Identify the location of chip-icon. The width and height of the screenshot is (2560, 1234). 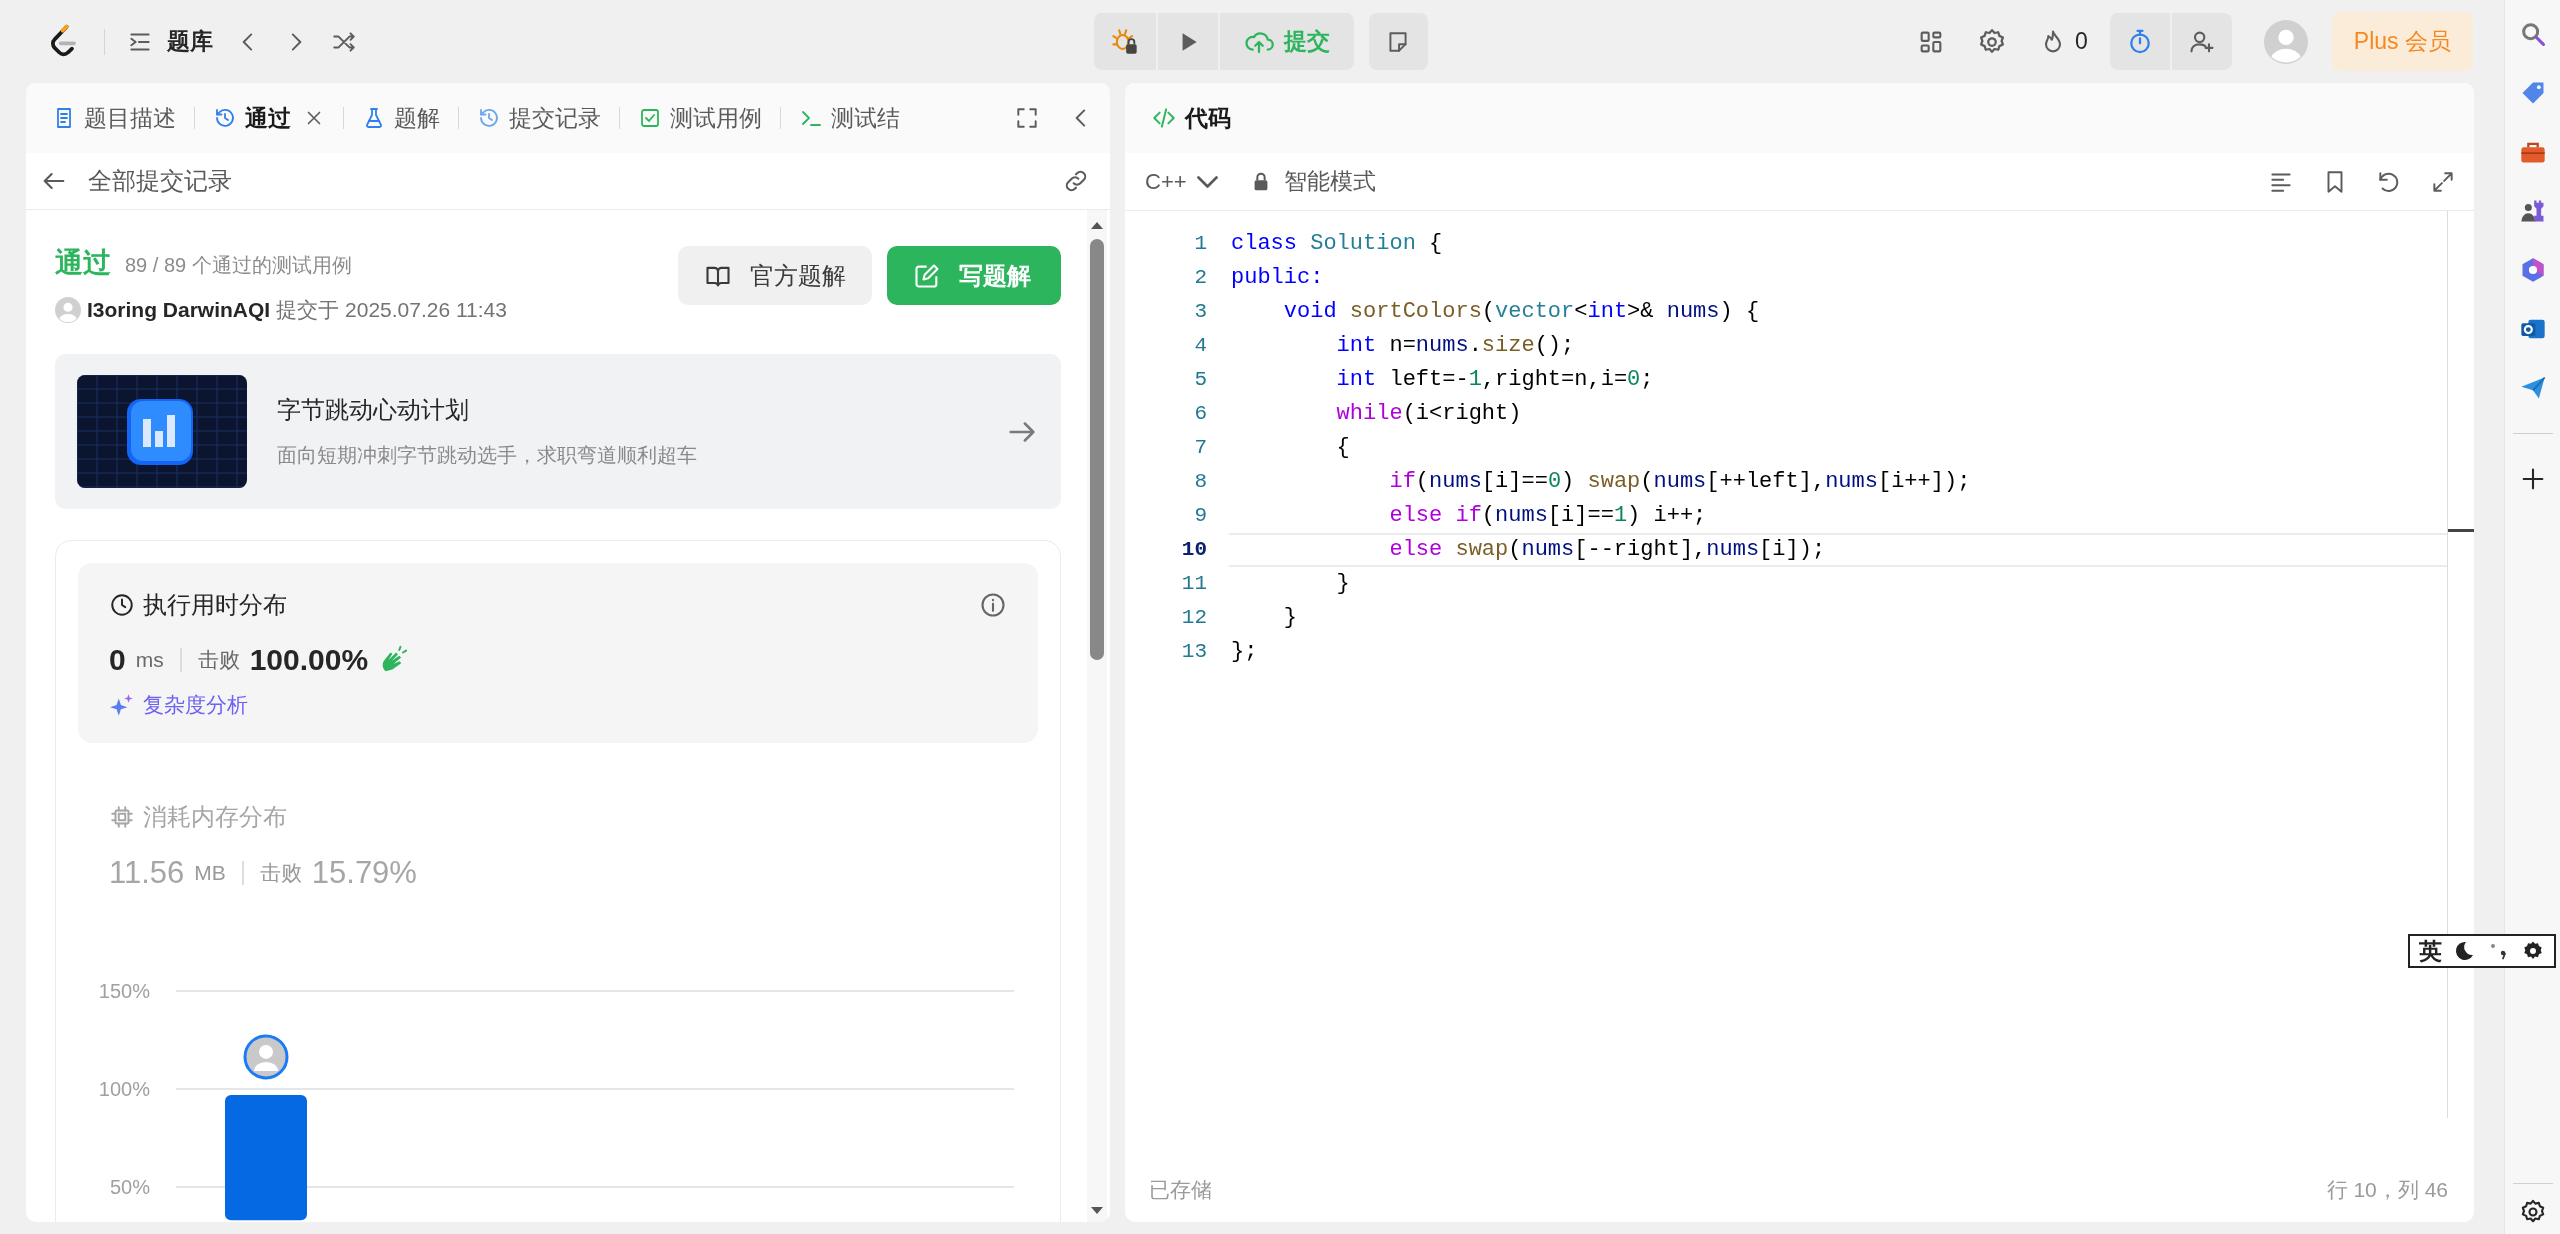
(122, 817).